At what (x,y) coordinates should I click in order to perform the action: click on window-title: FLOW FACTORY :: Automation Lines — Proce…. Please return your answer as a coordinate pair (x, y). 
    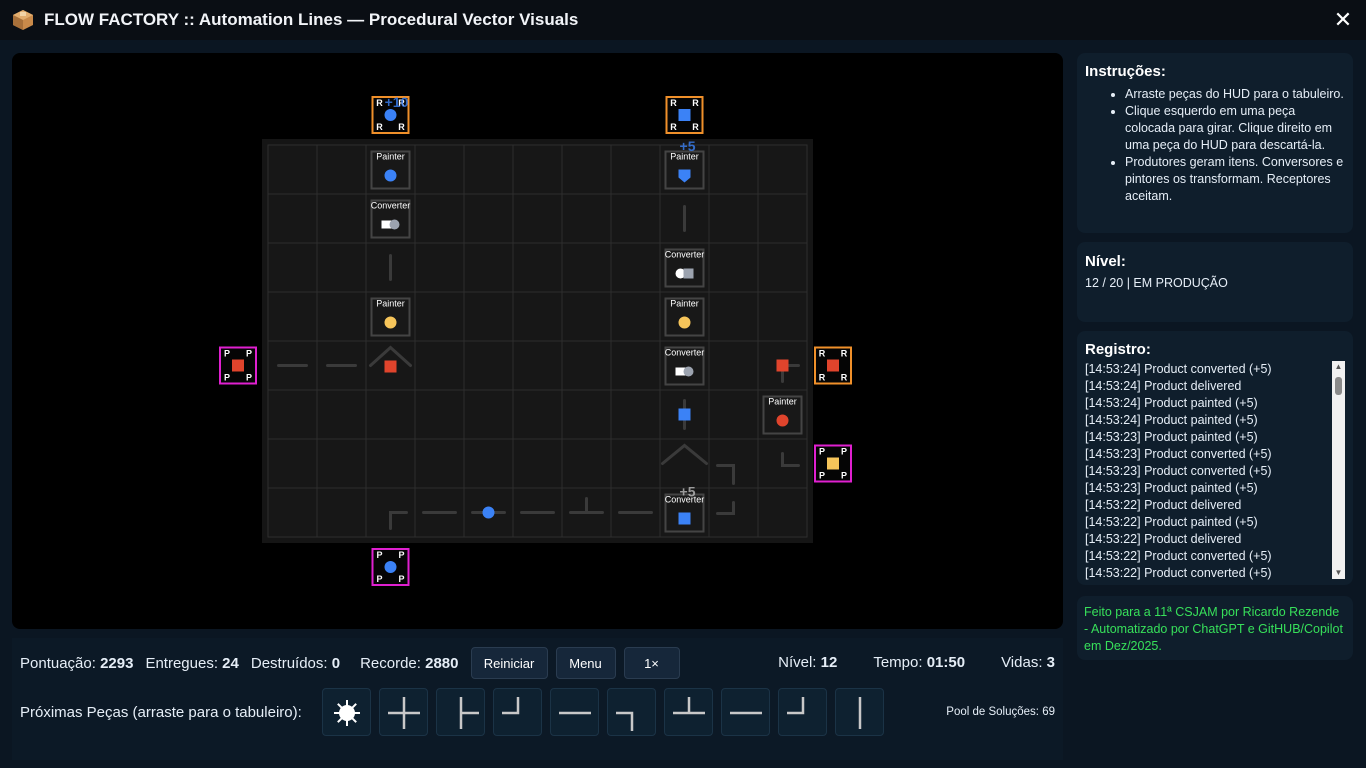
    Looking at the image, I should click on (311, 19).